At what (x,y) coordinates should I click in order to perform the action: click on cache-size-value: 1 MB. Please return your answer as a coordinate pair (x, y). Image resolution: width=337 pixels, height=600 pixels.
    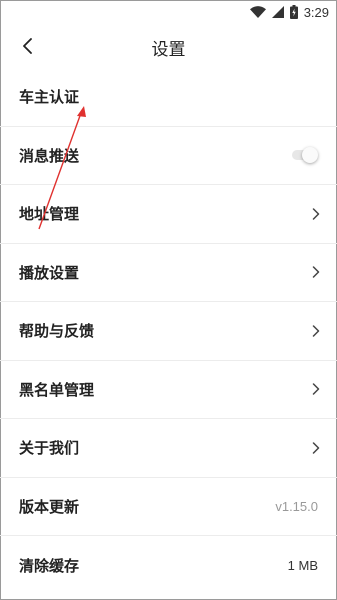
    Looking at the image, I should click on (302, 565).